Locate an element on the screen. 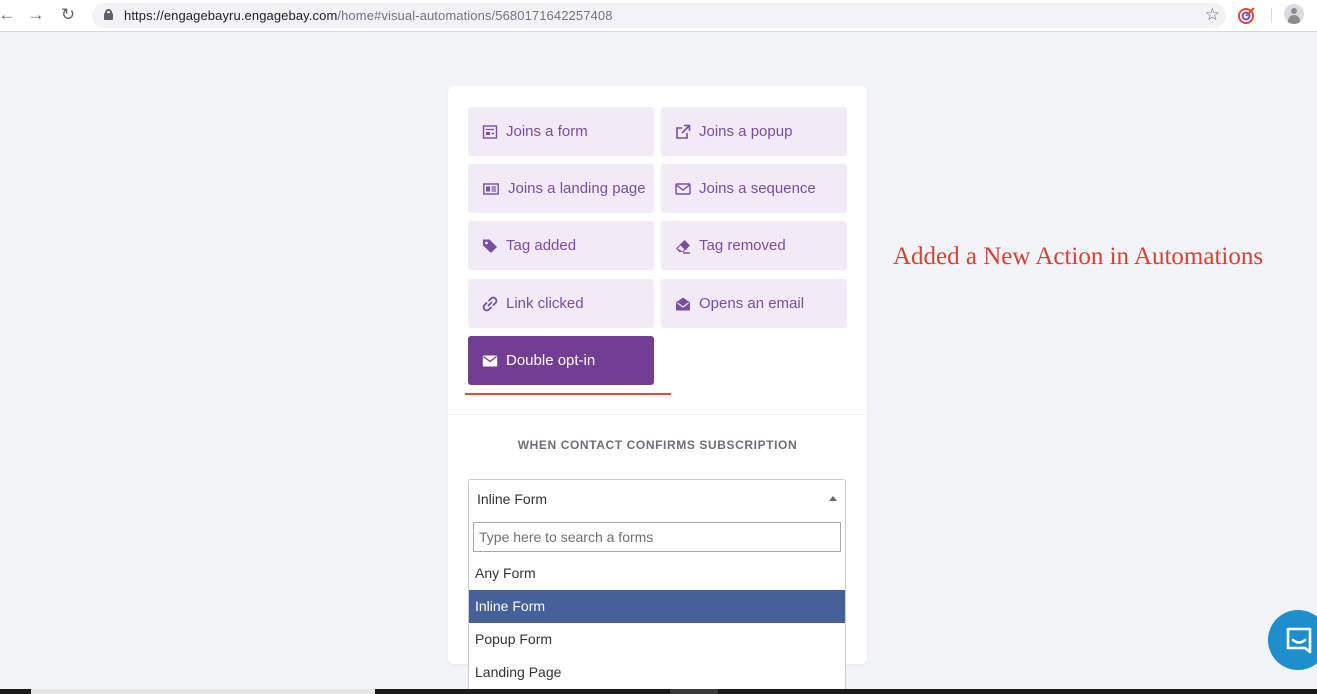 Image resolution: width=1317 pixels, height=694 pixels. select-value: Inline Form is located at coordinates (512, 499).